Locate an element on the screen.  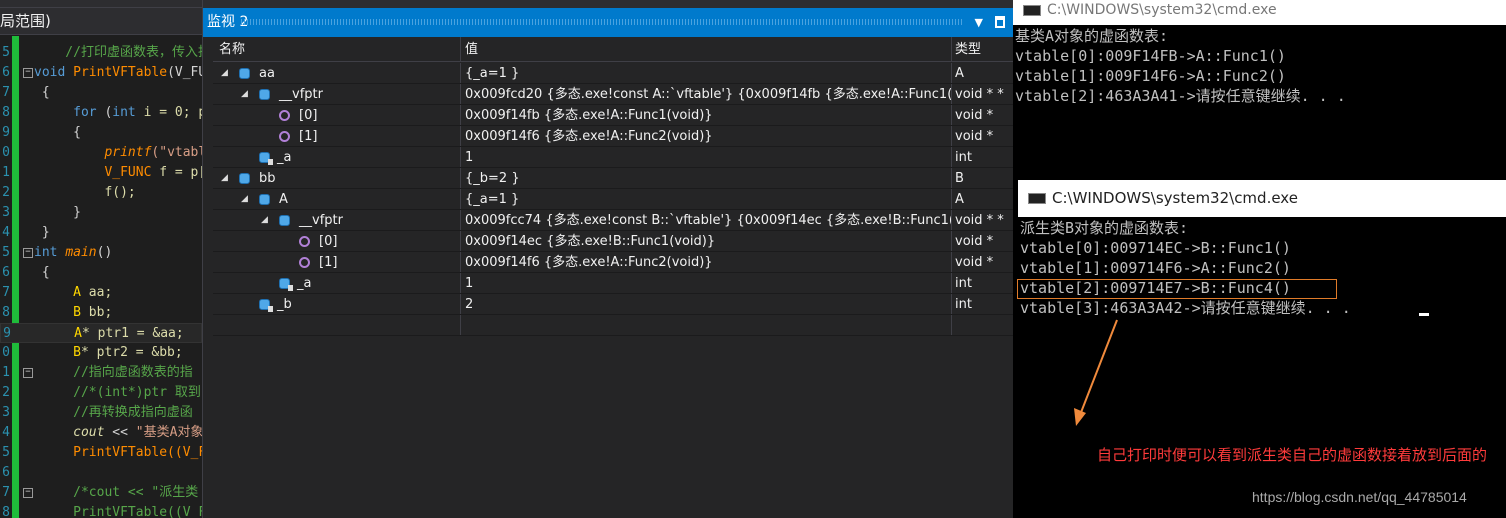
column-value: 值 is located at coordinates (705, 49).